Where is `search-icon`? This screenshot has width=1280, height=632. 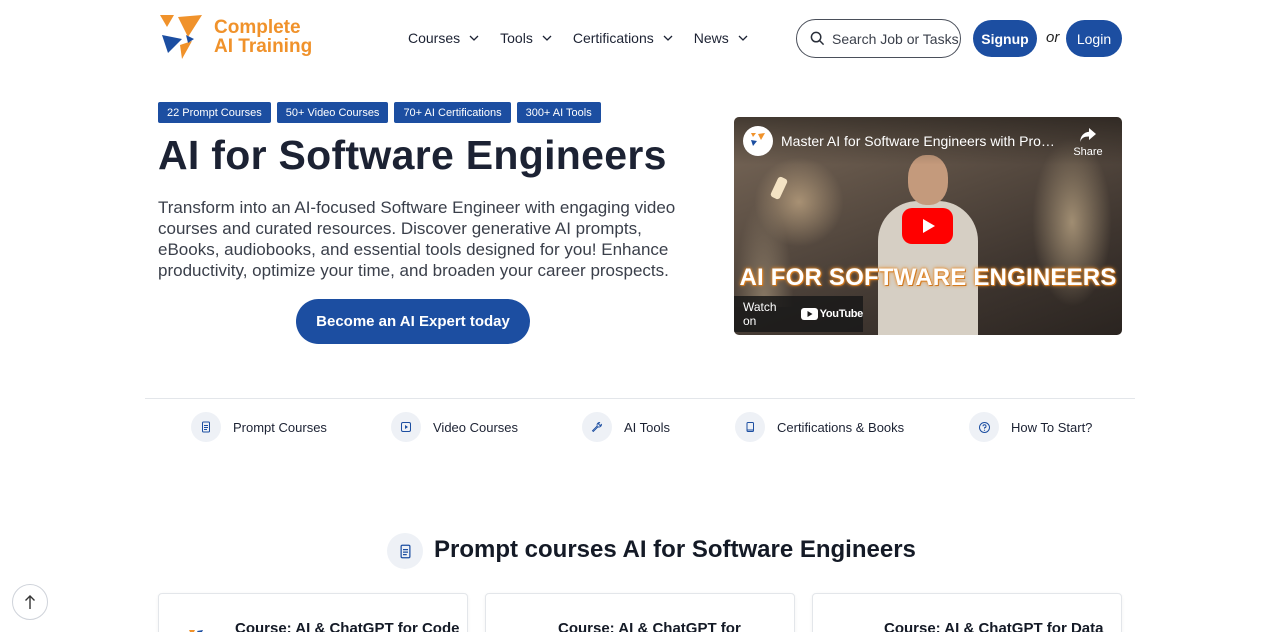 search-icon is located at coordinates (817, 38).